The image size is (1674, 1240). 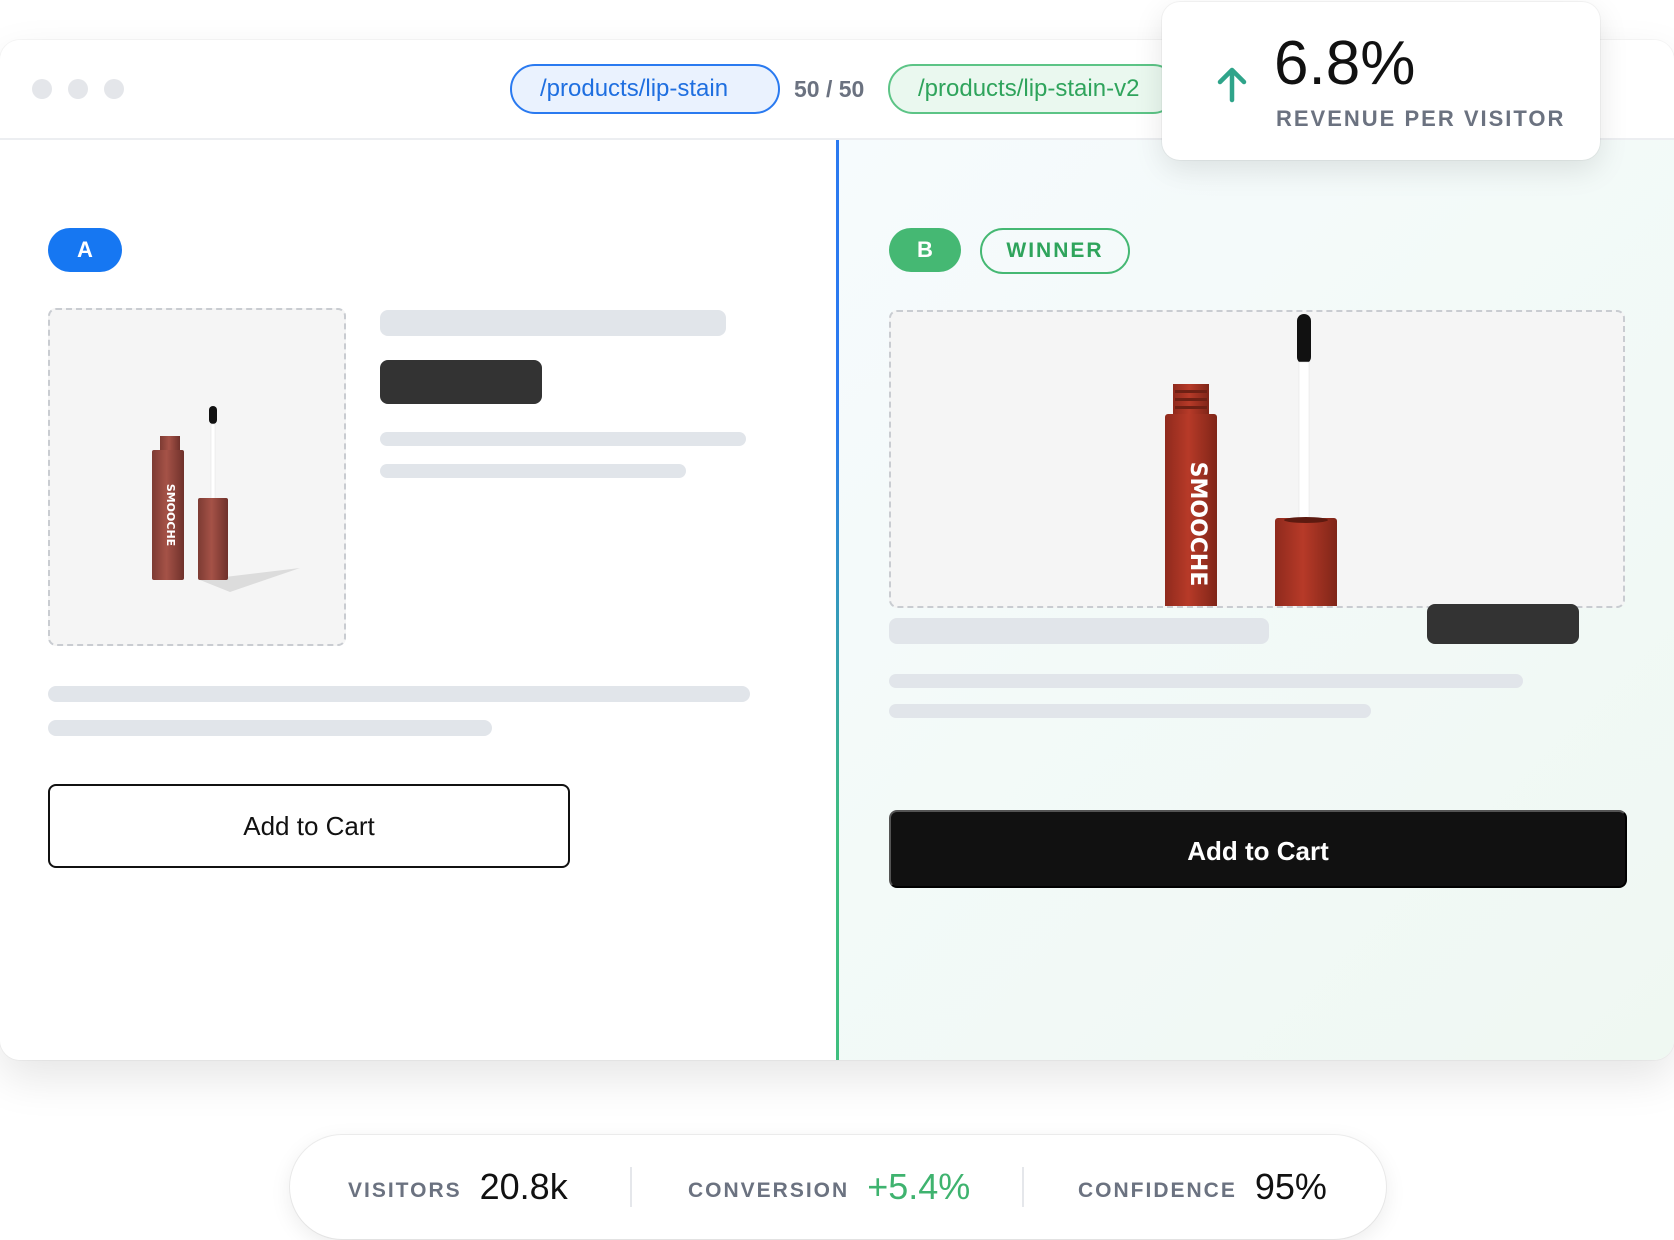 What do you see at coordinates (1290, 1186) in the screenshot?
I see `stat-value: 95%` at bounding box center [1290, 1186].